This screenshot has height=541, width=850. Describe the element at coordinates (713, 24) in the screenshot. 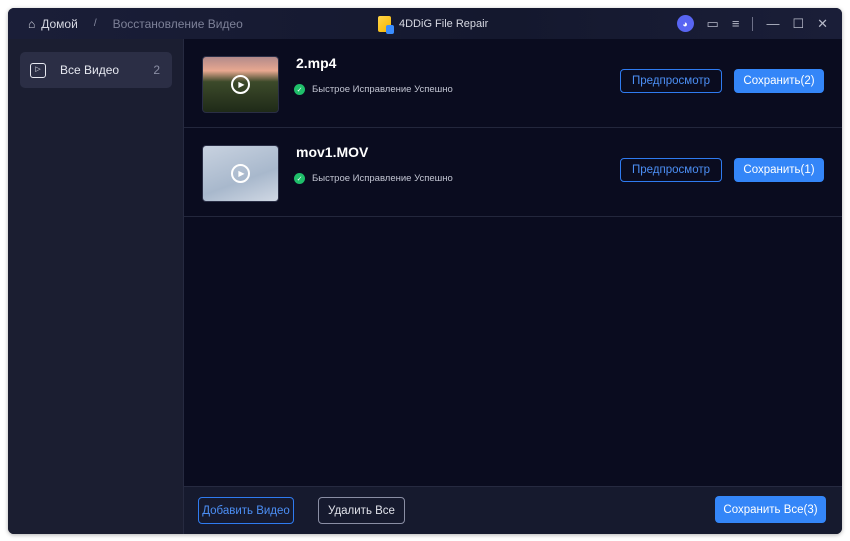

I see `feedback-icon: ▭` at that location.